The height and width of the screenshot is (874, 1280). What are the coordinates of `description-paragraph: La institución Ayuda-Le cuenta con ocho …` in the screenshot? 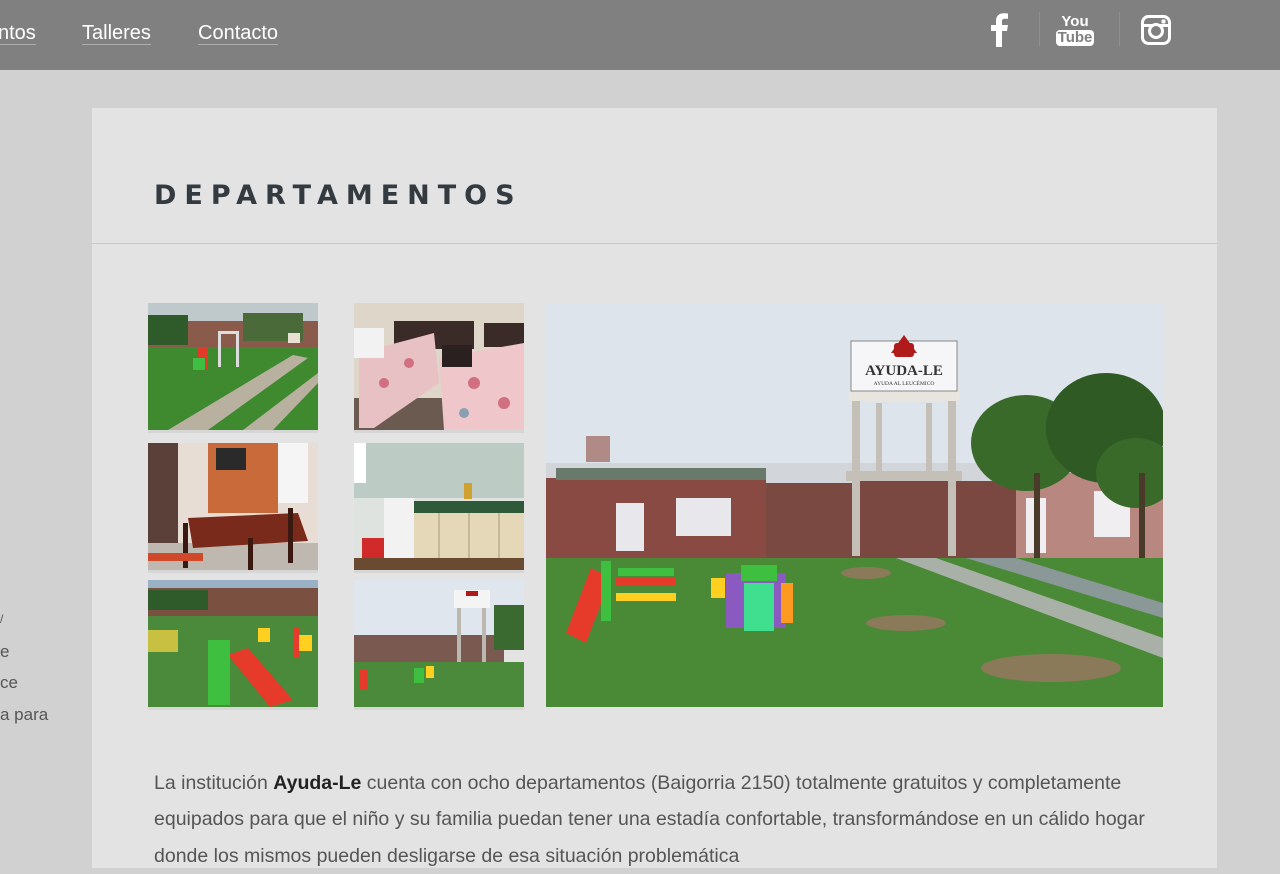 It's located at (654, 819).